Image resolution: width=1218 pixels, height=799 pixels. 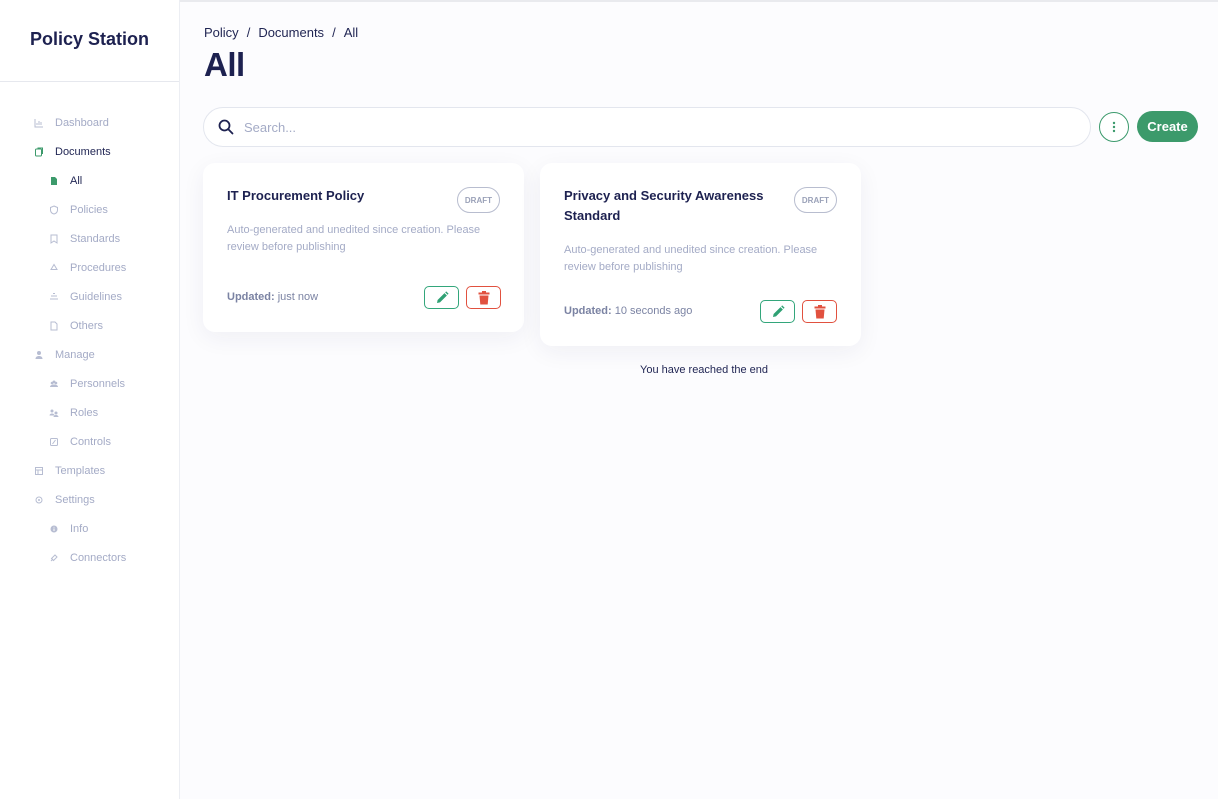 I want to click on sidebar-item-label: Roles, so click(x=84, y=412).